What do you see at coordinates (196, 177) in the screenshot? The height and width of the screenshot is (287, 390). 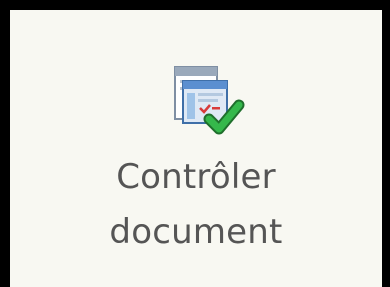 I see `button-label-line1: Contrôler` at bounding box center [196, 177].